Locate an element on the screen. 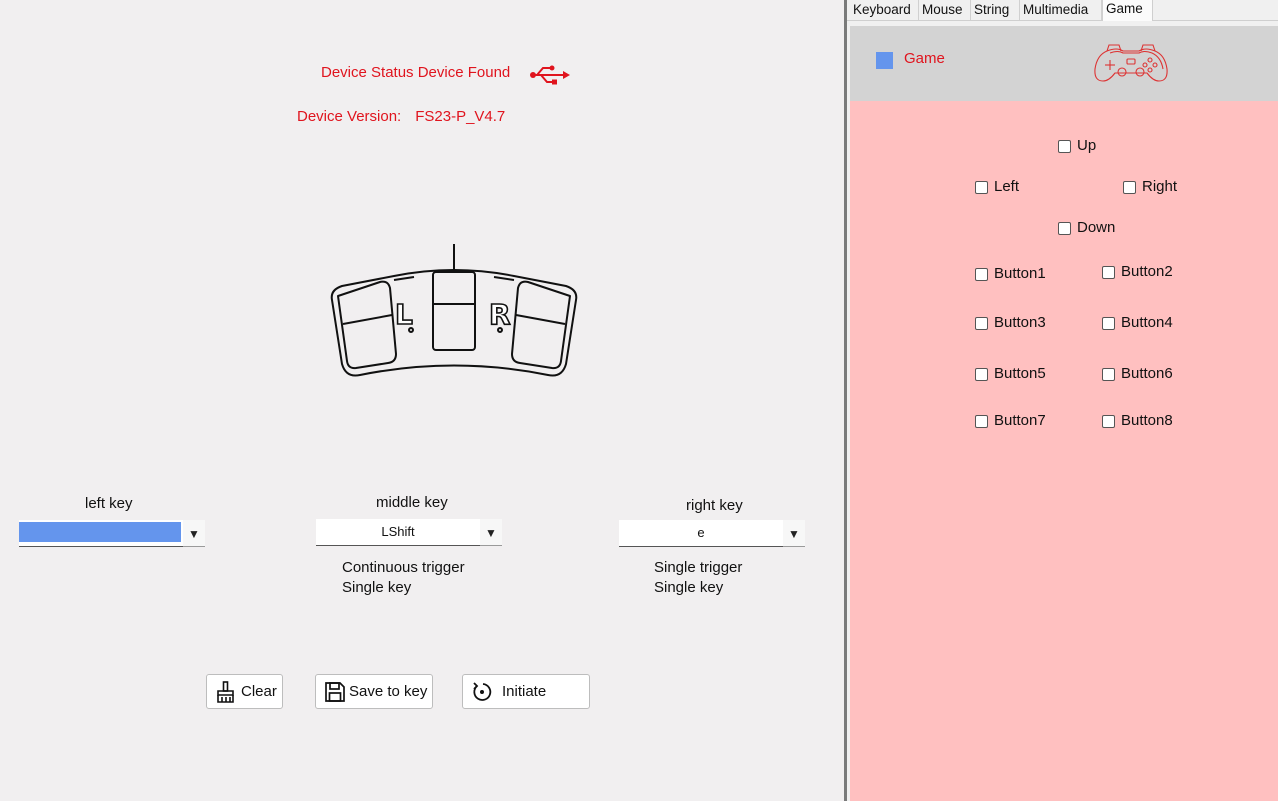 Image resolution: width=1278 pixels, height=801 pixels. checkbox-up-label: Up is located at coordinates (1087, 145).